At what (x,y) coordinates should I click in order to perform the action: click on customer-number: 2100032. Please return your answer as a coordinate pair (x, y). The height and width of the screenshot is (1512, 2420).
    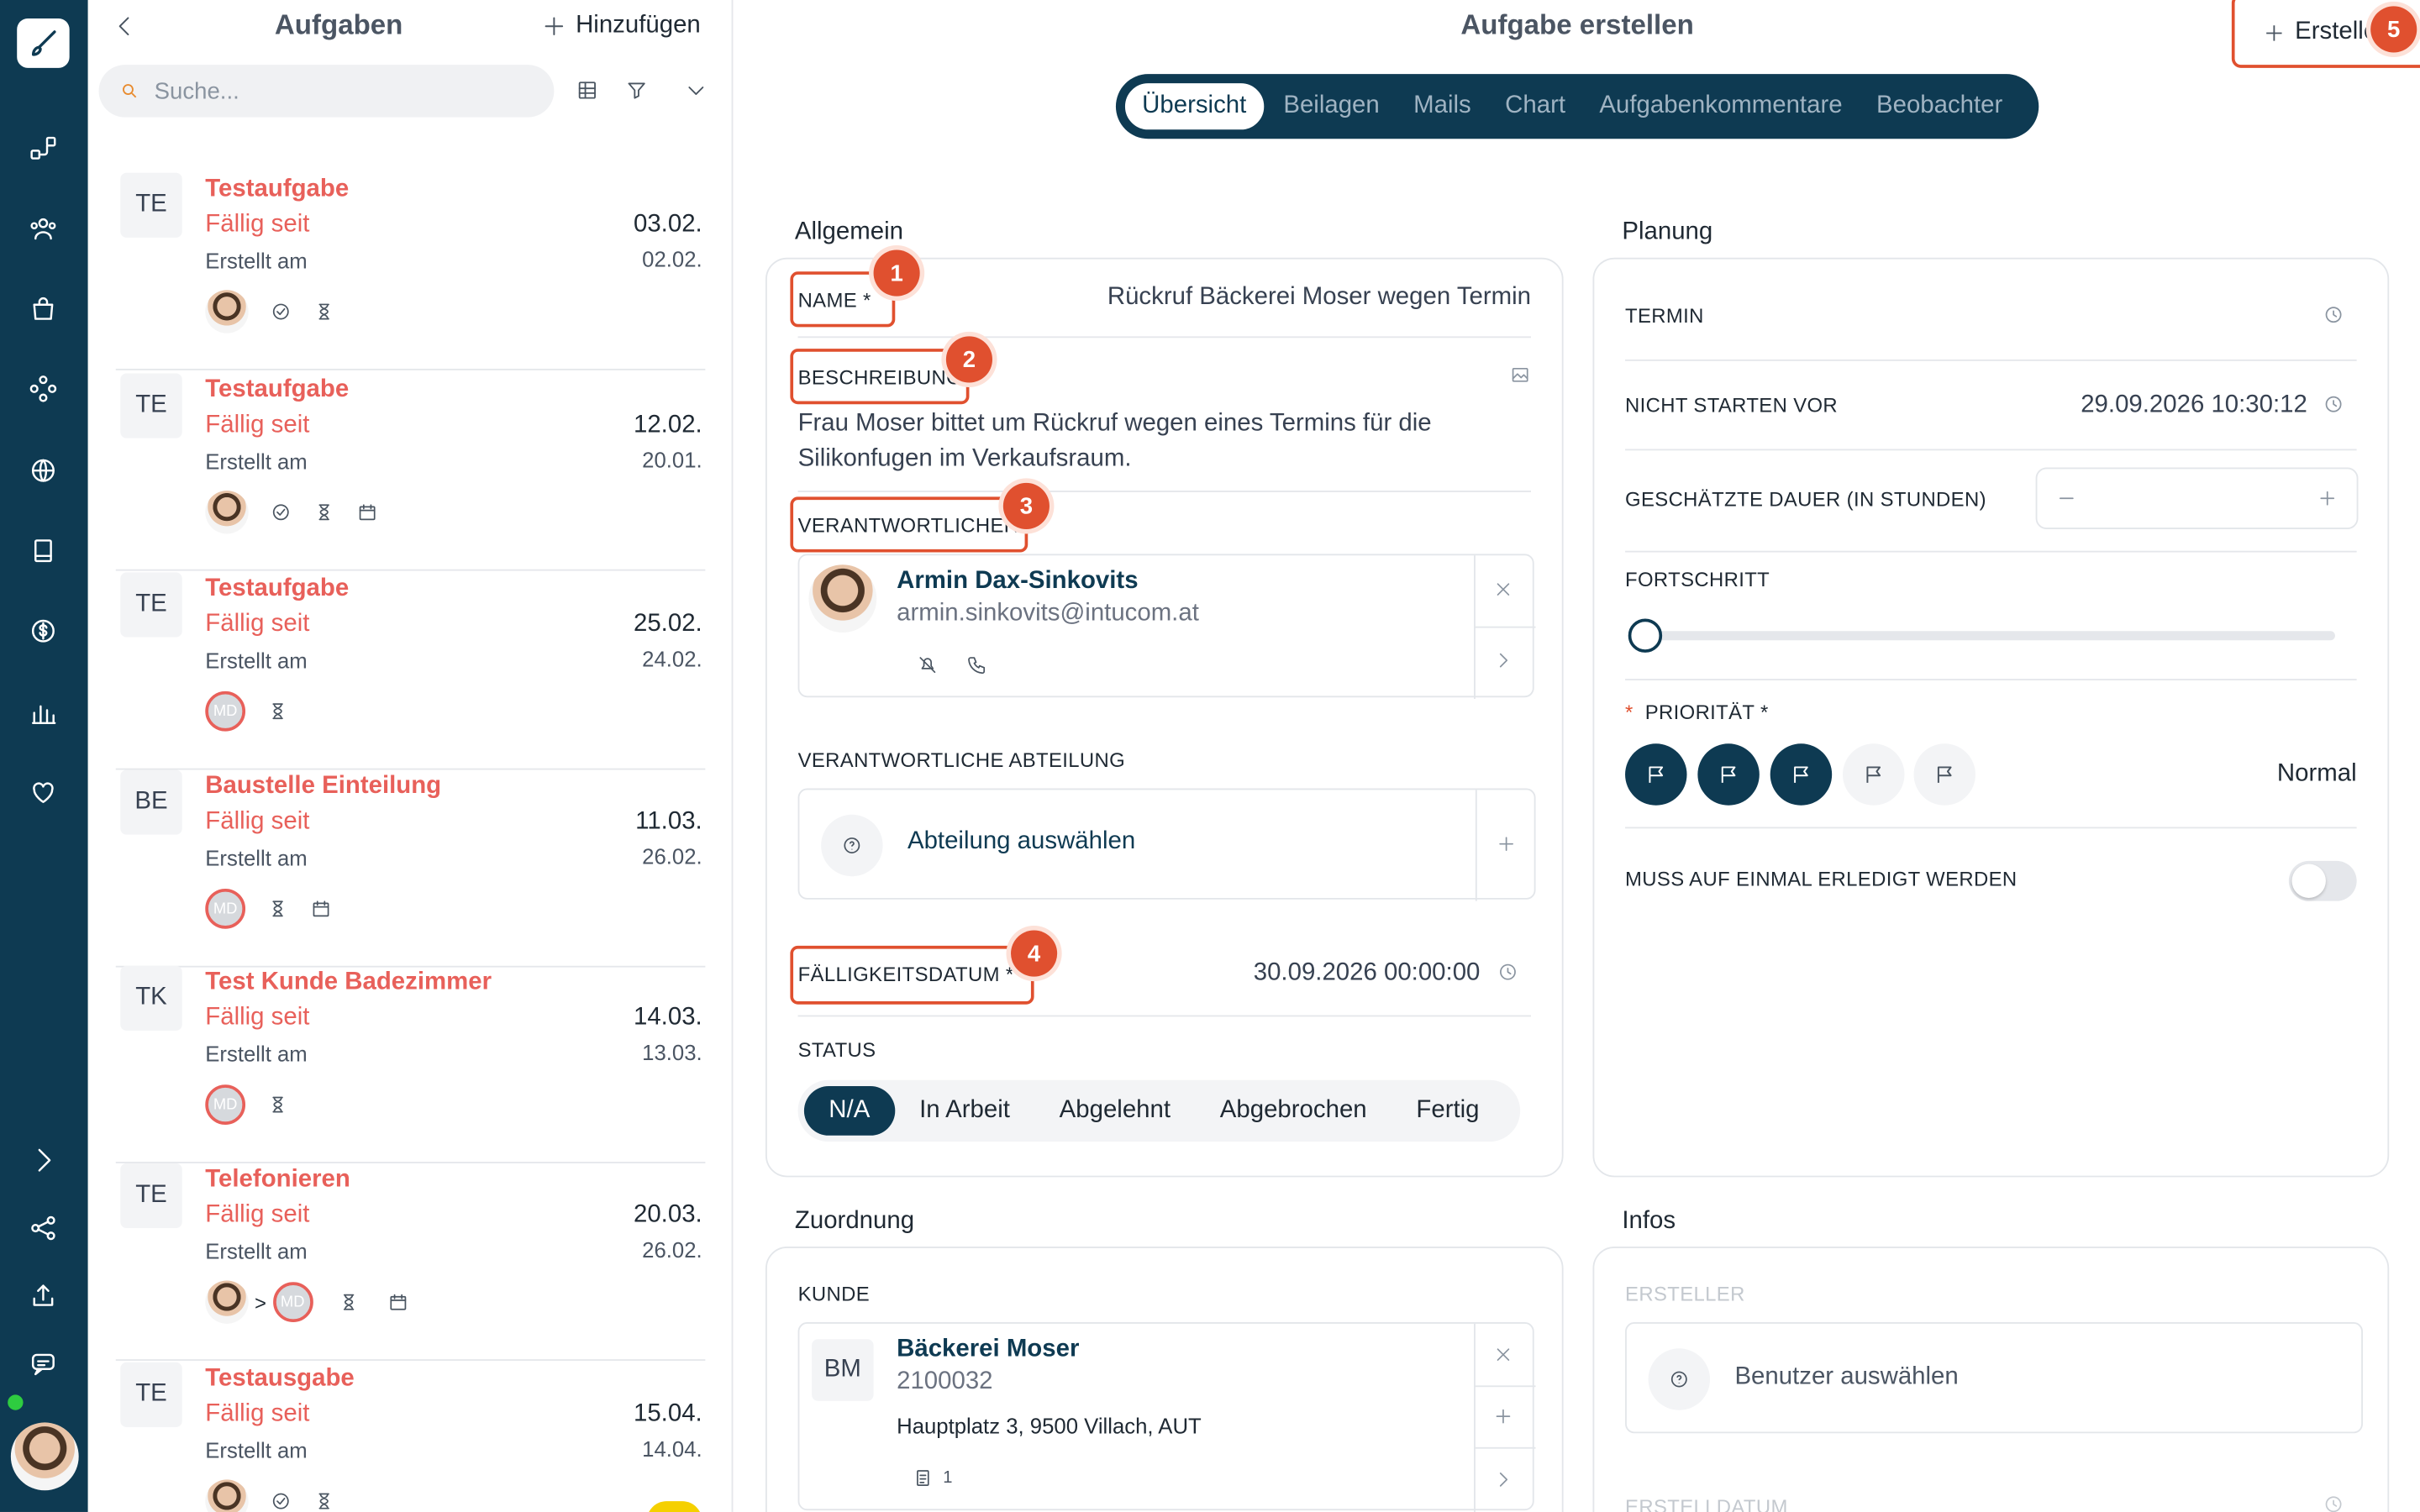
    Looking at the image, I should click on (945, 1381).